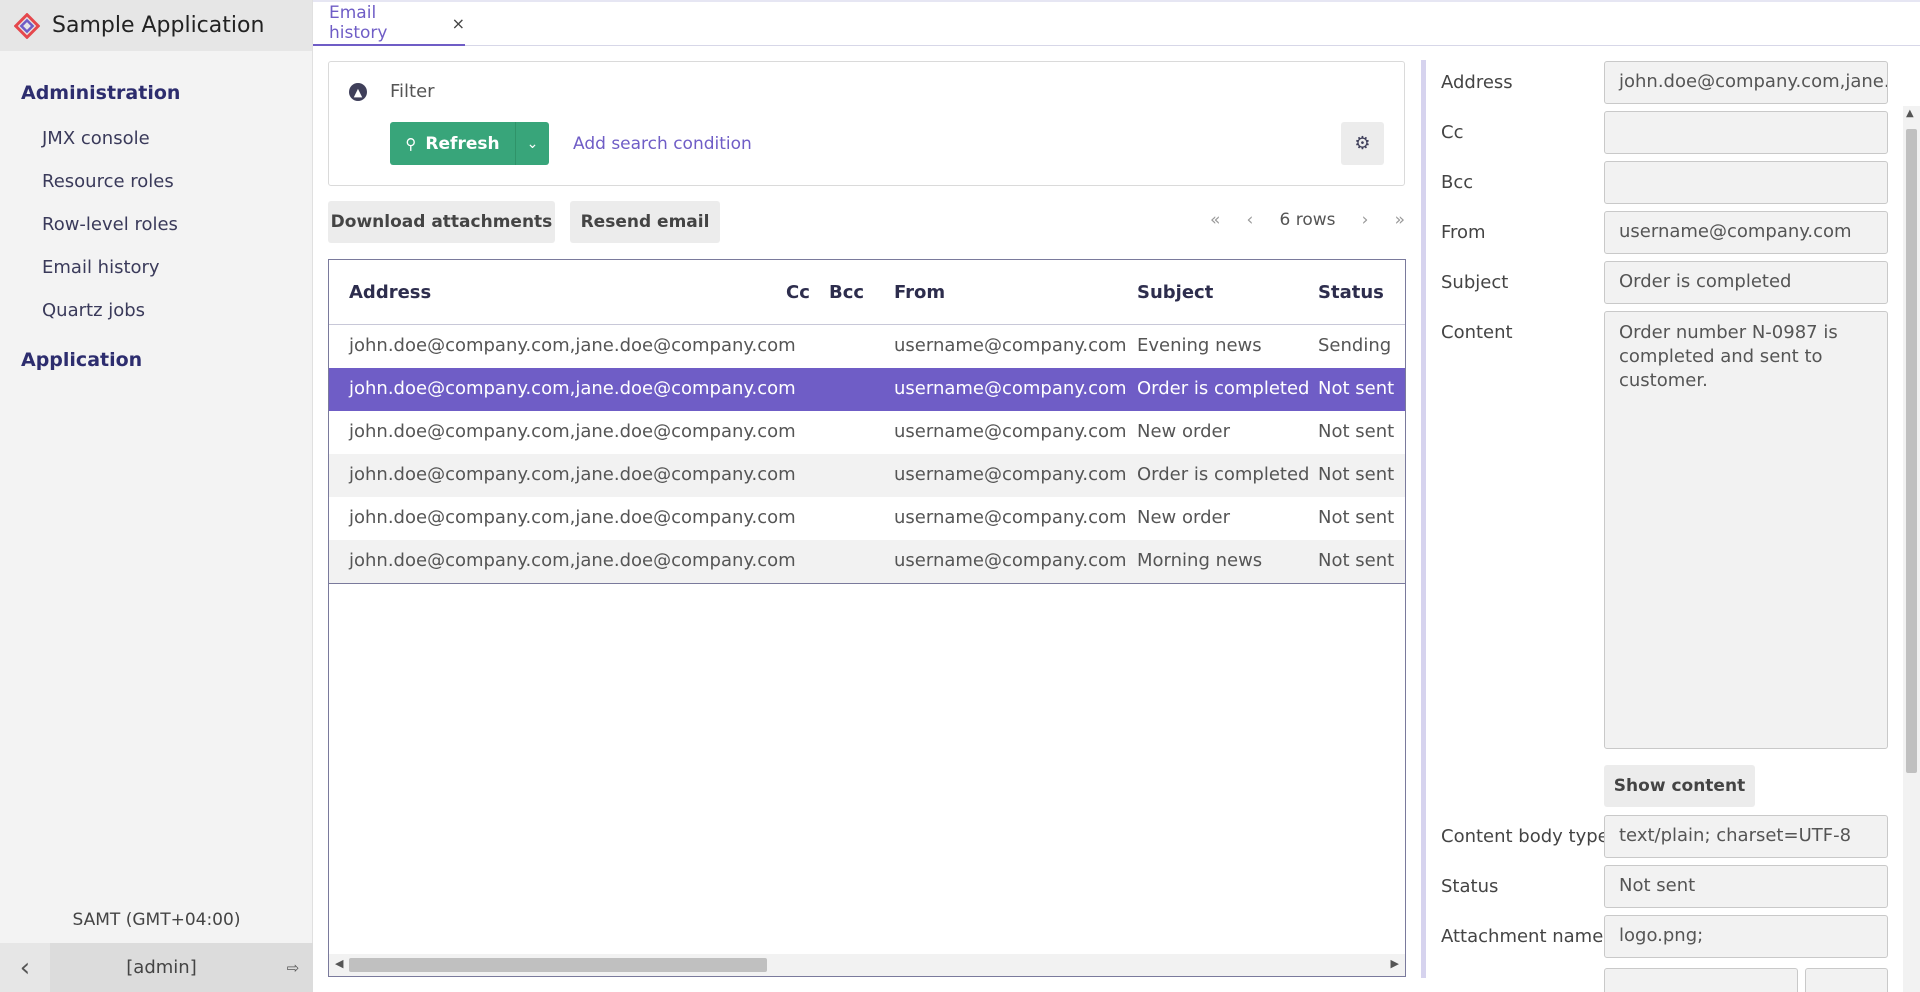 This screenshot has height=992, width=1920. What do you see at coordinates (1307, 220) in the screenshot?
I see `pagination: « ‹ 6 rows › »` at bounding box center [1307, 220].